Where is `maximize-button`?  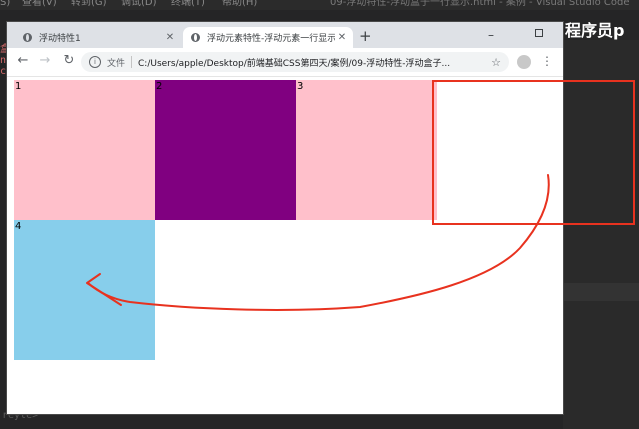
maximize-button is located at coordinates (539, 33).